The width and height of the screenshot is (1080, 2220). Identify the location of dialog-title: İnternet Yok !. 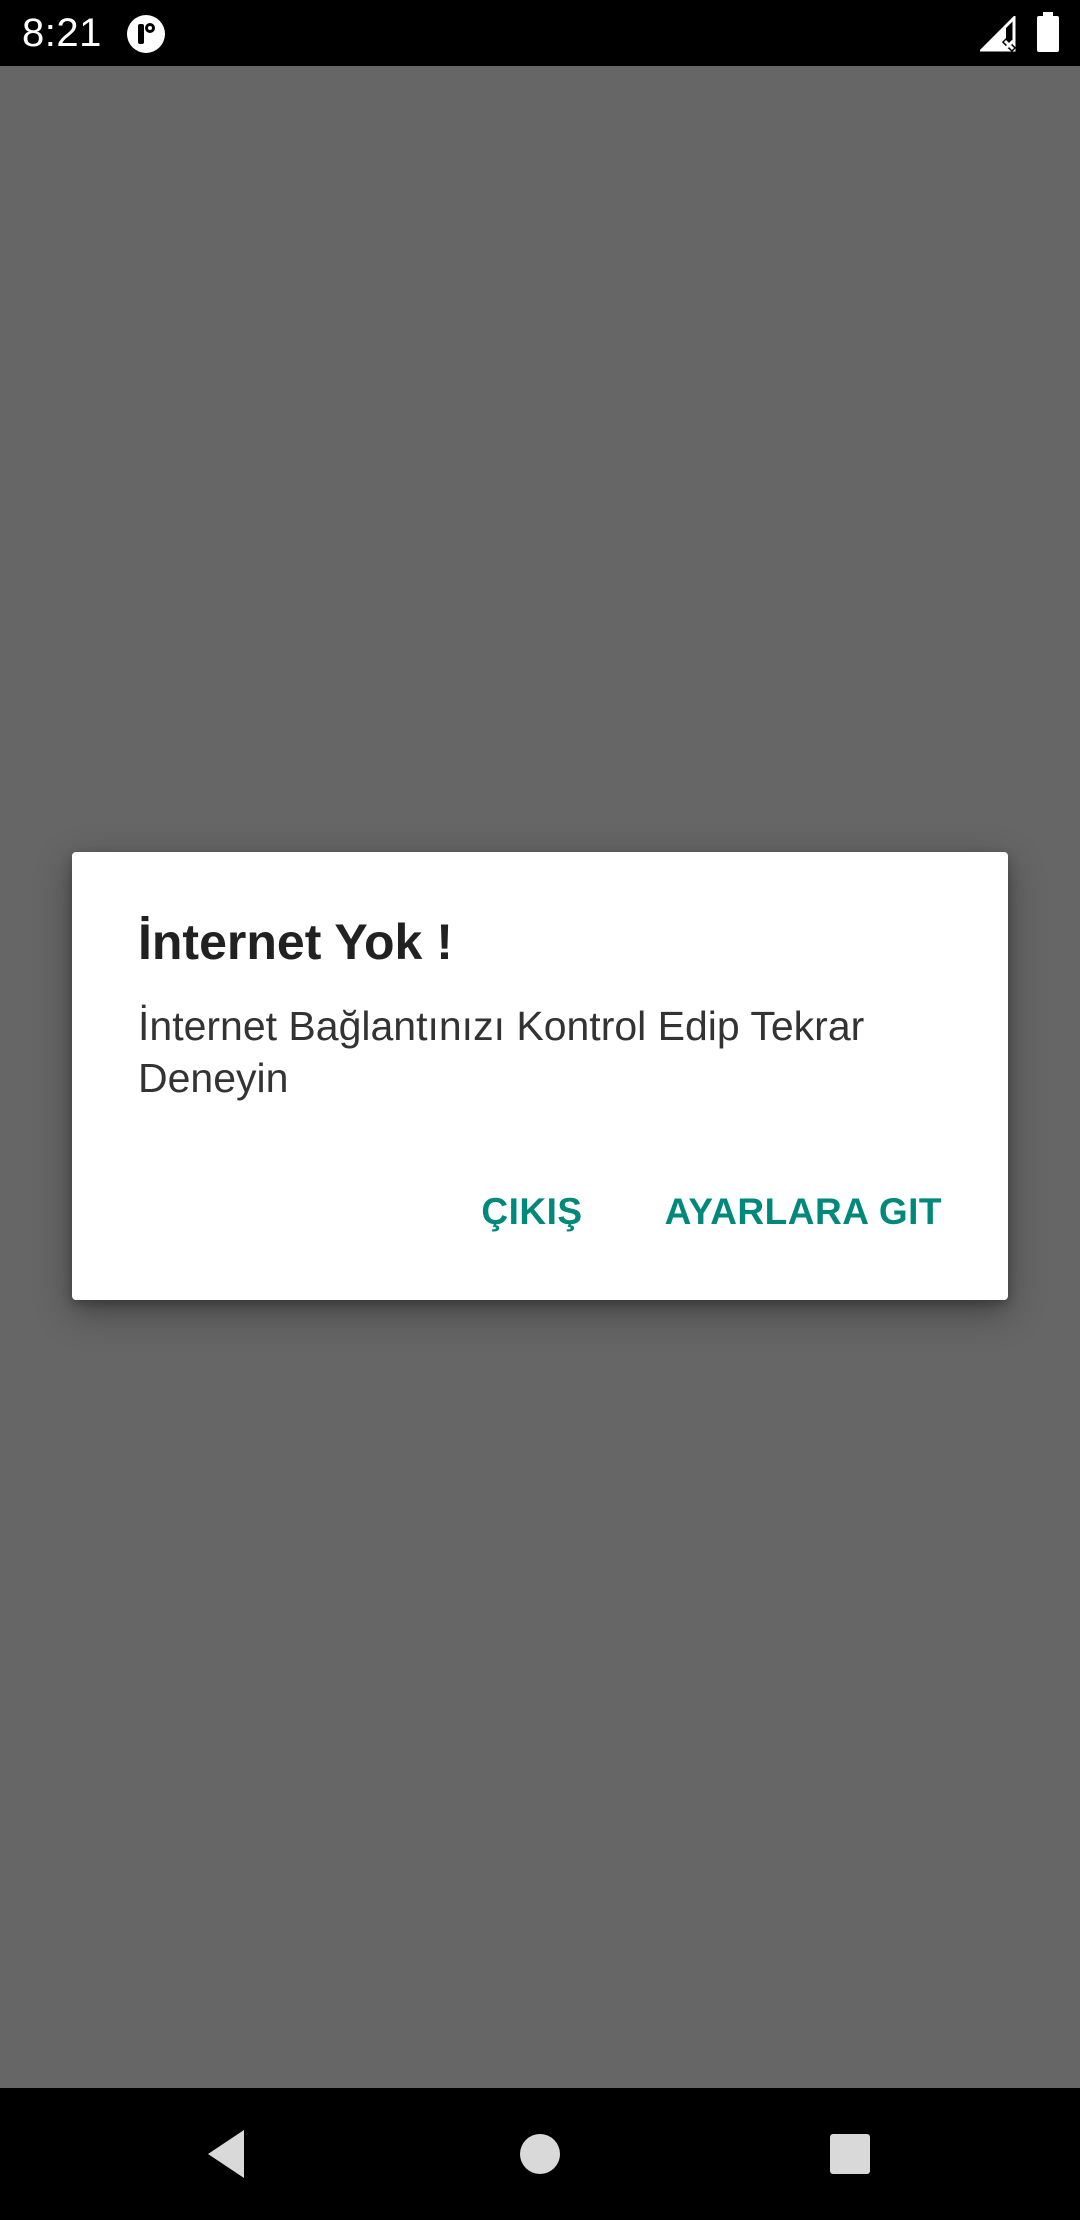
(295, 942).